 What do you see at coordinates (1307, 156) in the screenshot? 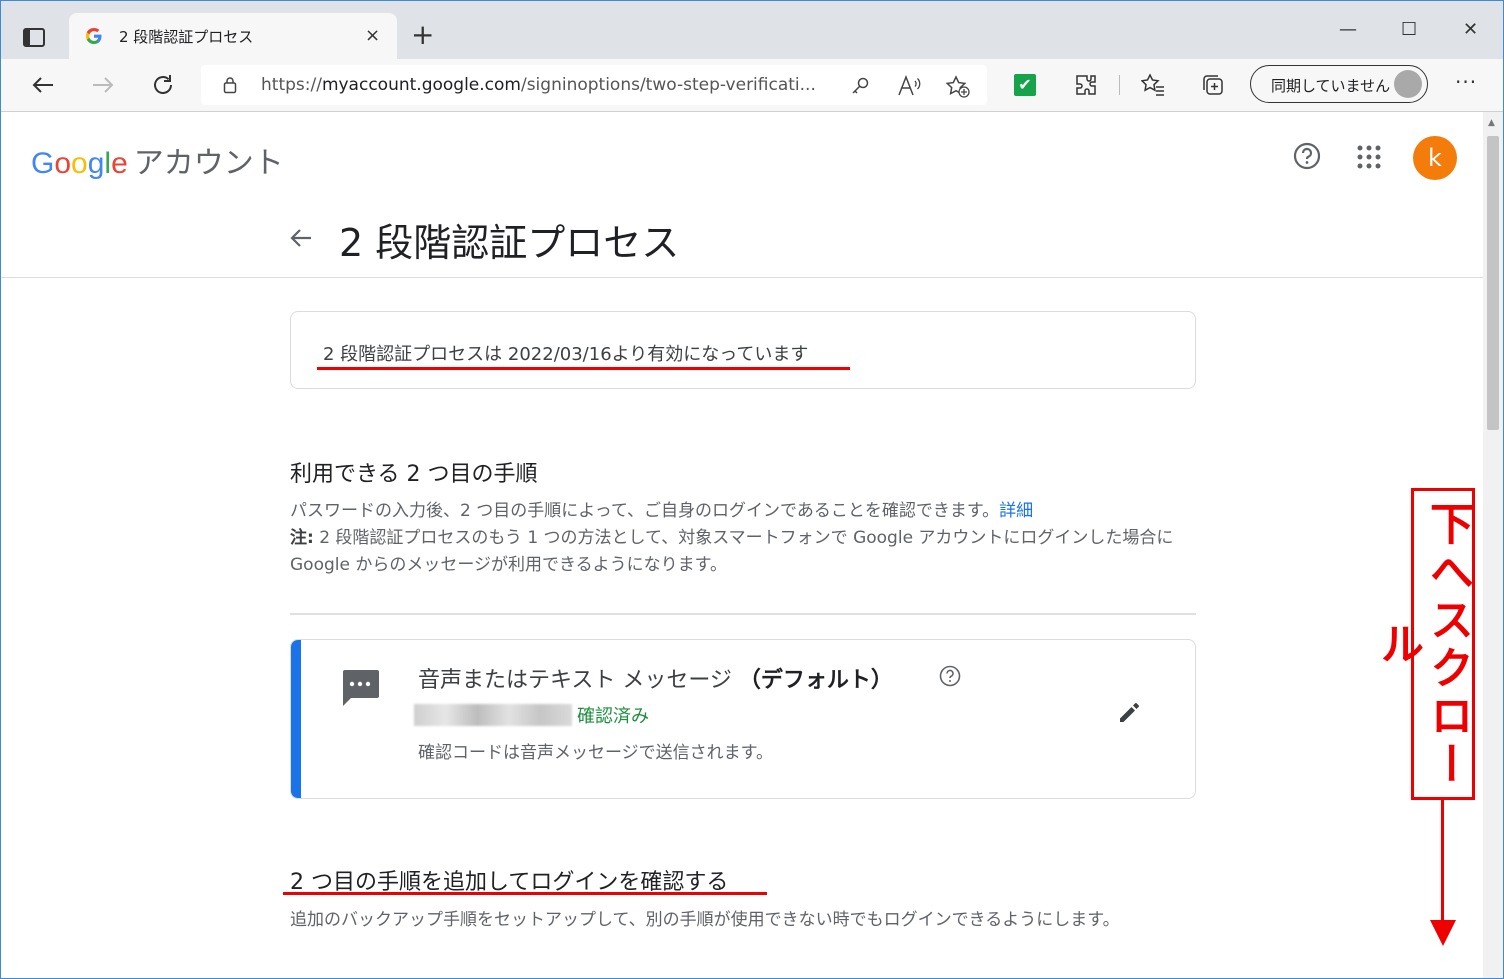
I see `help-icon` at bounding box center [1307, 156].